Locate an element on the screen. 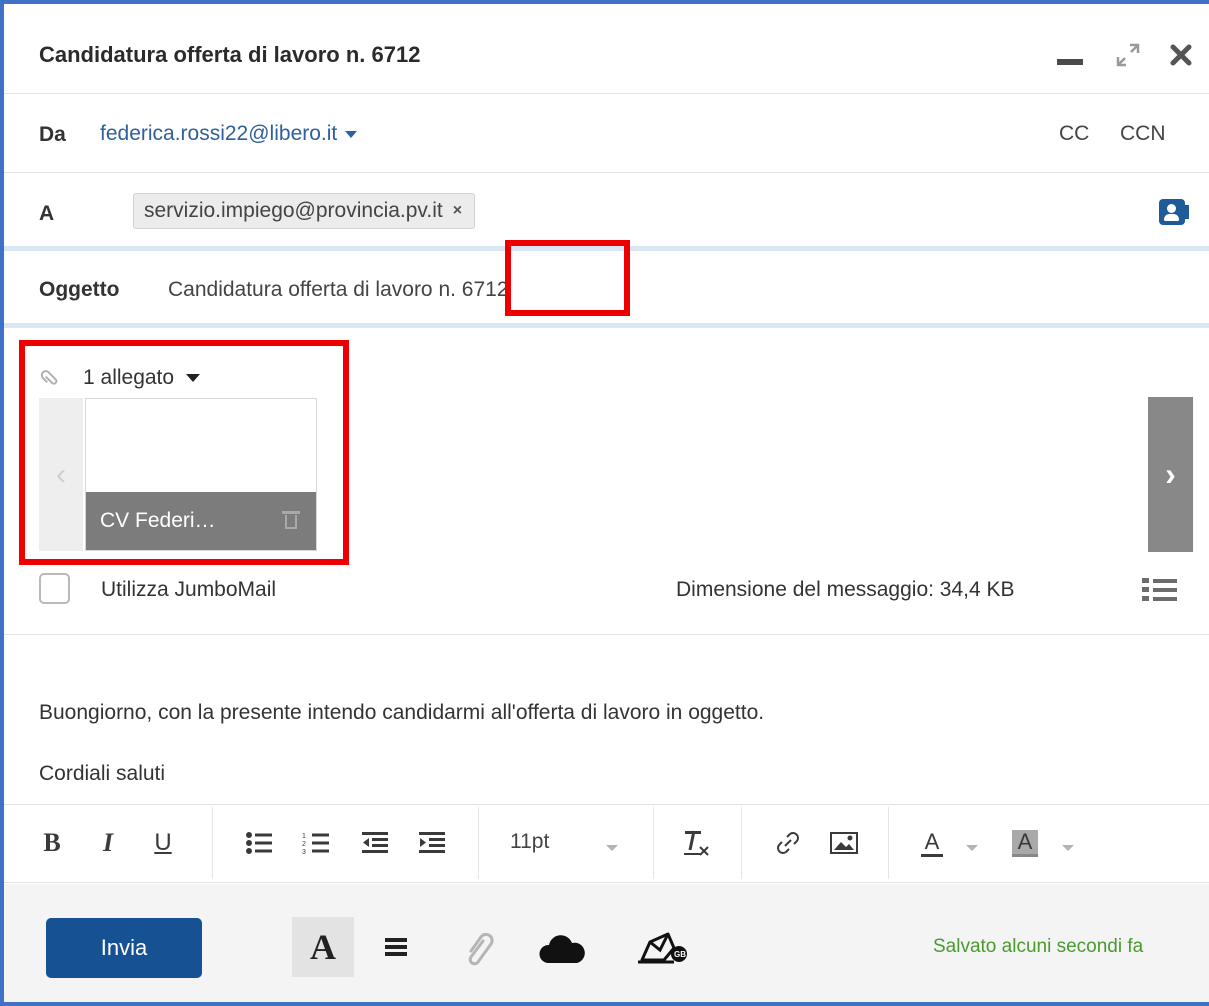 The image size is (1209, 1006). trash-icon is located at coordinates (291, 520).